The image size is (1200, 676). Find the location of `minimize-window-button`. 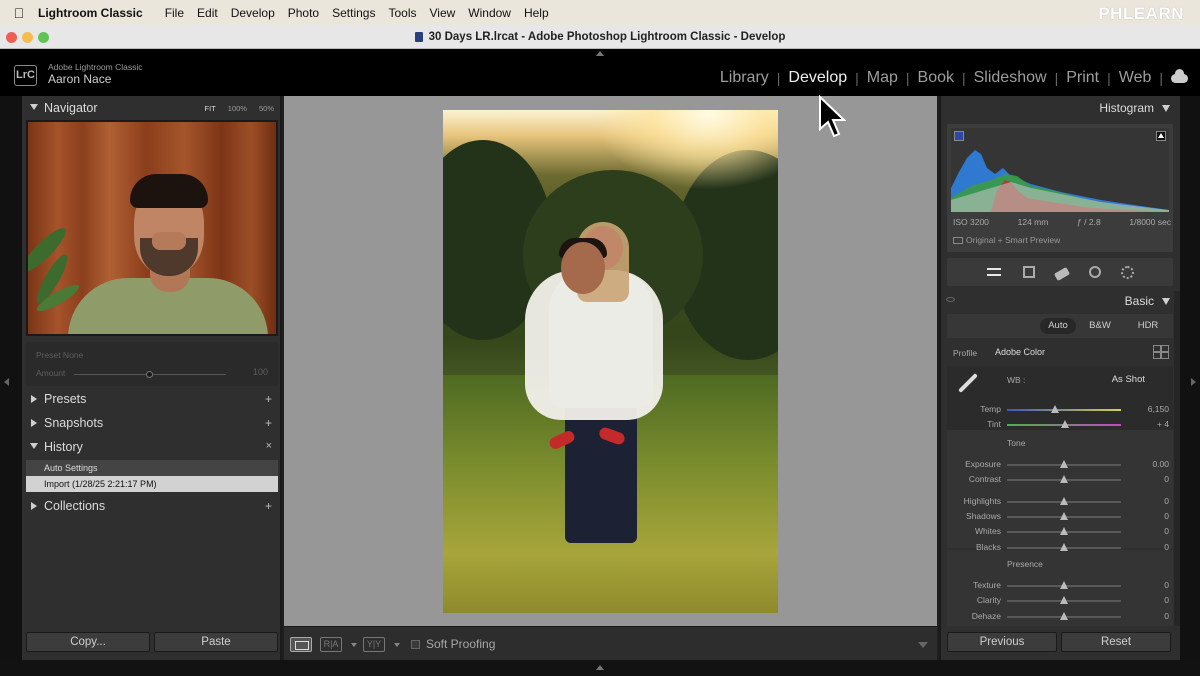

minimize-window-button is located at coordinates (27, 37).